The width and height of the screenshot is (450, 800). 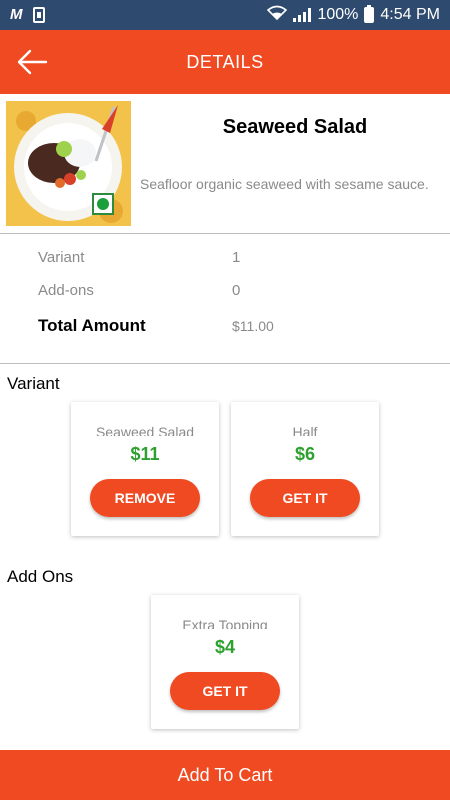 I want to click on battery-icon, so click(x=369, y=14).